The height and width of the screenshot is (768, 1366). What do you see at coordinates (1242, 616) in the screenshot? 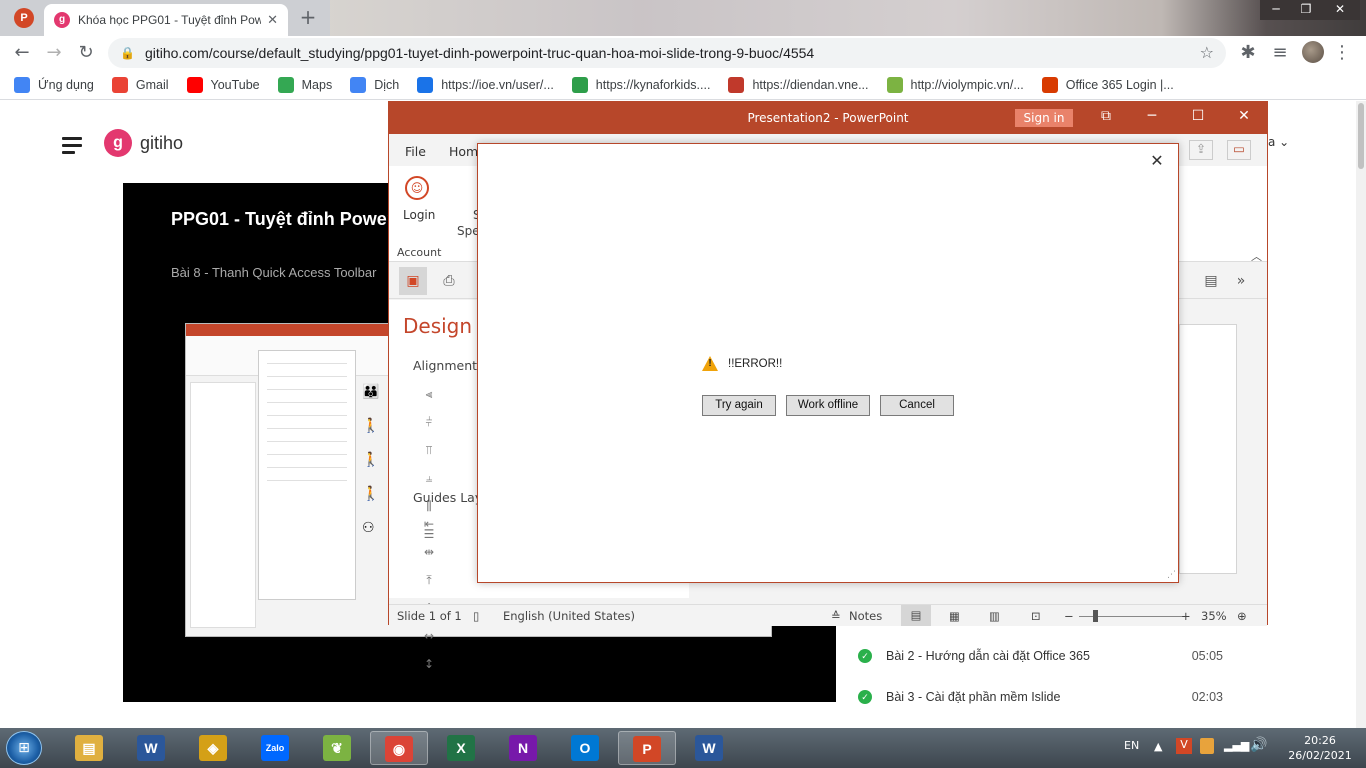
I see `fit-to-window-icon: ⊕` at bounding box center [1242, 616].